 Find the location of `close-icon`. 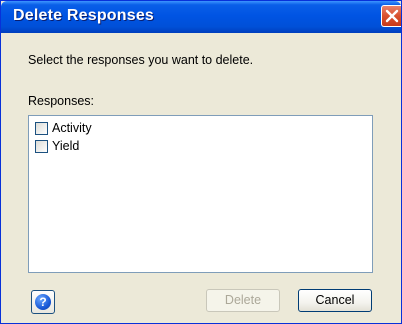

close-icon is located at coordinates (392, 16).